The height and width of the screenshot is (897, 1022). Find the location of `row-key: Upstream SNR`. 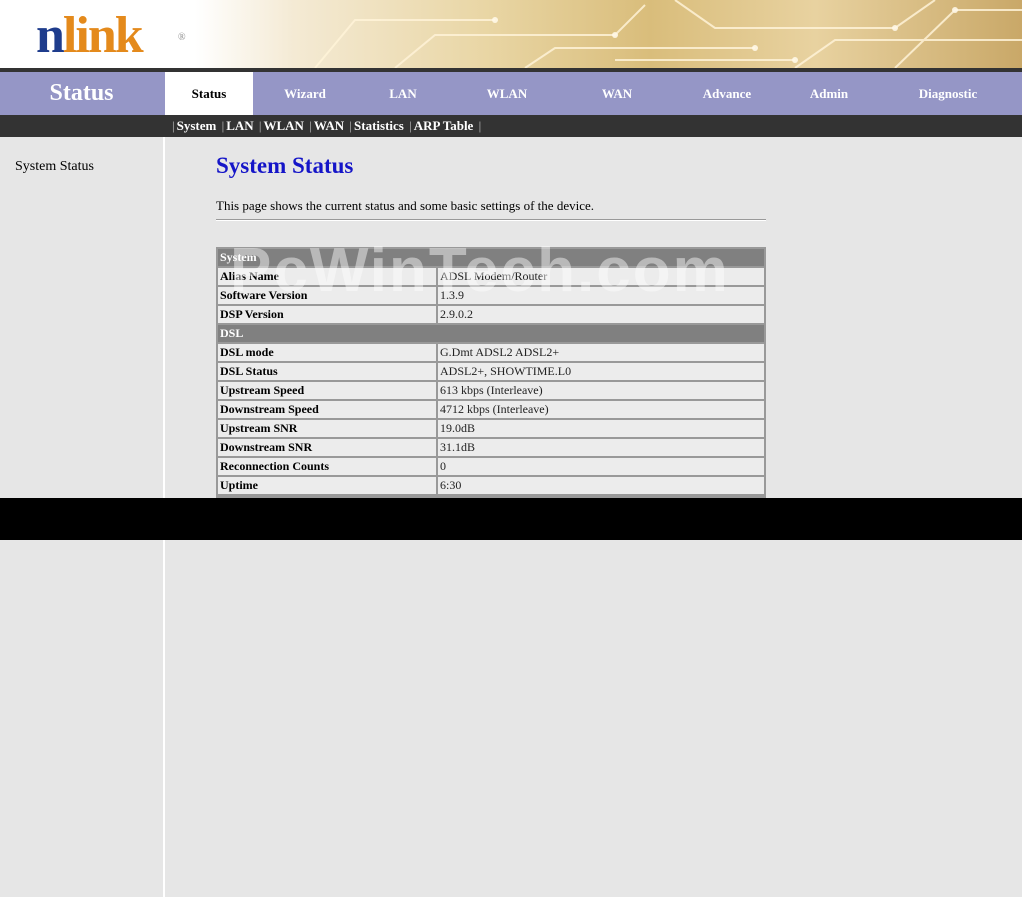

row-key: Upstream SNR is located at coordinates (328, 429).